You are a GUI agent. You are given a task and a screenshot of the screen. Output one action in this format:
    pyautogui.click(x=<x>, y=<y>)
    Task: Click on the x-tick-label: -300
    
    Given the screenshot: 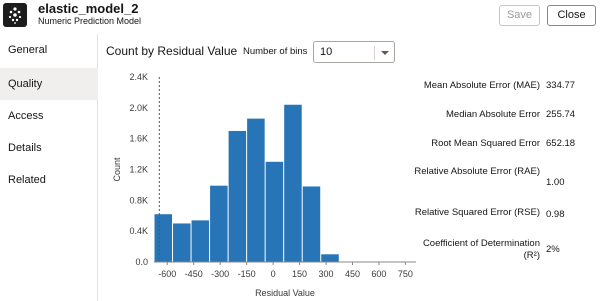 What is the action you would take?
    pyautogui.click(x=220, y=274)
    